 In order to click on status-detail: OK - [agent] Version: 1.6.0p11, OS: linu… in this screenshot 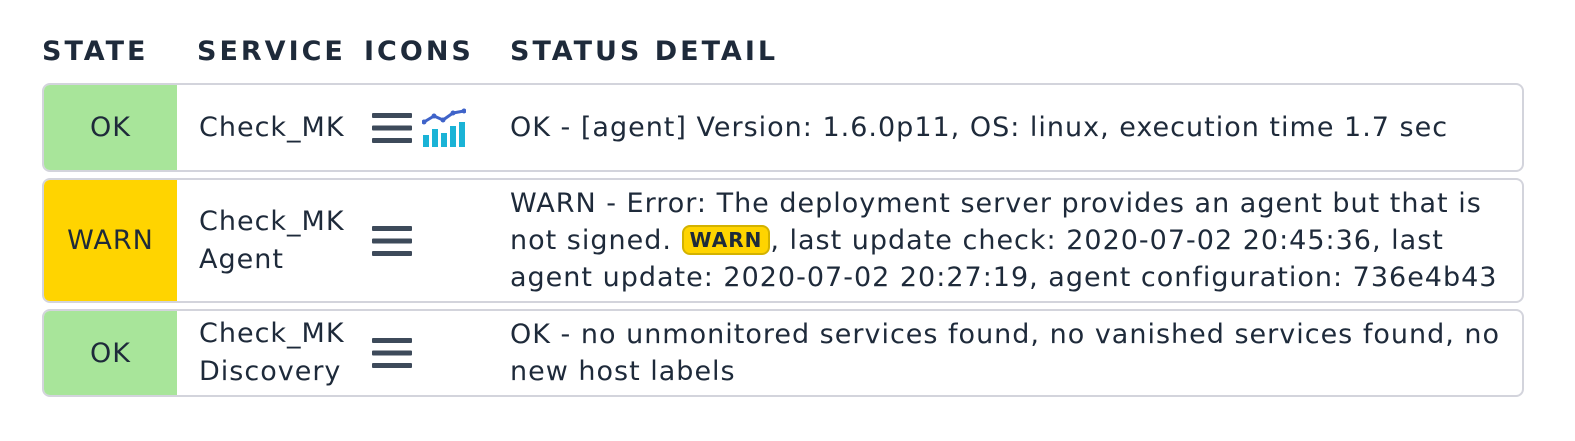, I will do `click(1011, 127)`.